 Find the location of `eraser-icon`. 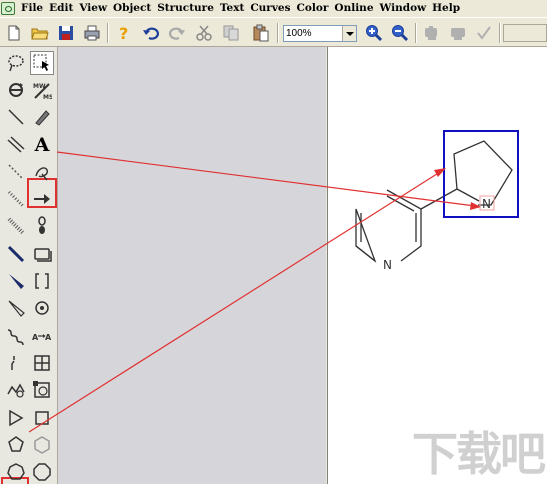

eraser-icon is located at coordinates (42, 117).